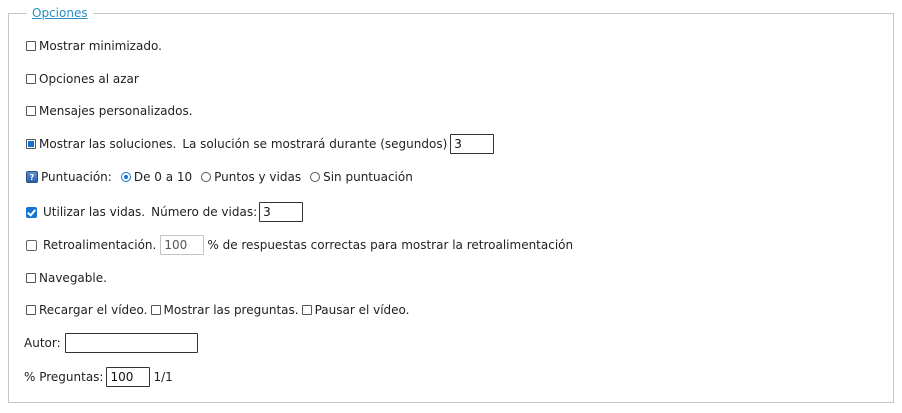 The width and height of the screenshot is (902, 413). Describe the element at coordinates (100, 46) in the screenshot. I see `minimized-label: Mostrar minimizado.` at that location.